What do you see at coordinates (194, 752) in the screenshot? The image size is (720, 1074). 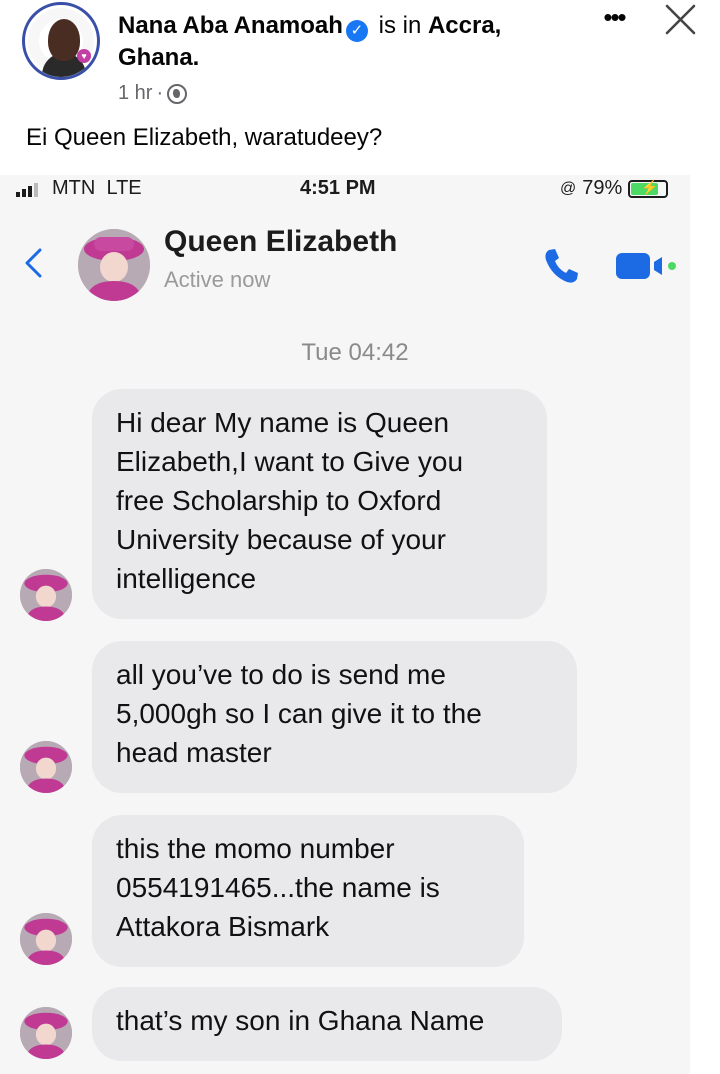 I see `message-line: head master` at bounding box center [194, 752].